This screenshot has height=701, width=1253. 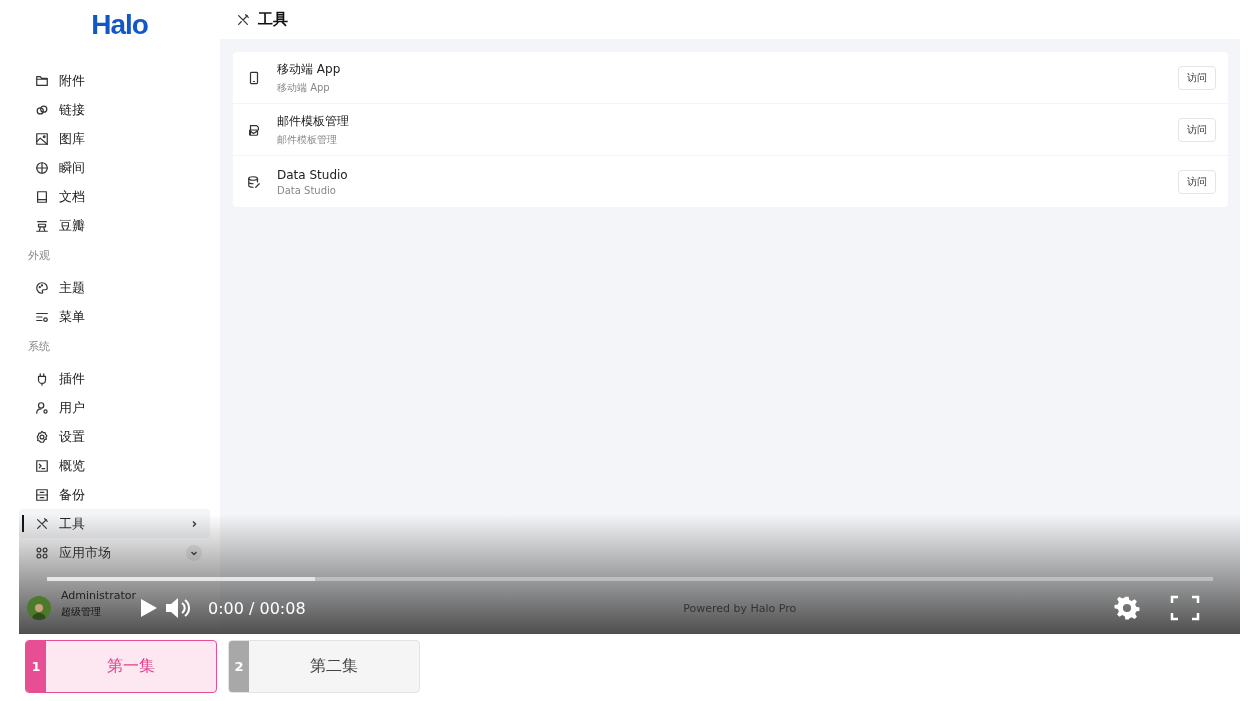 I want to click on sidebar-item: 概览, so click(x=114, y=465).